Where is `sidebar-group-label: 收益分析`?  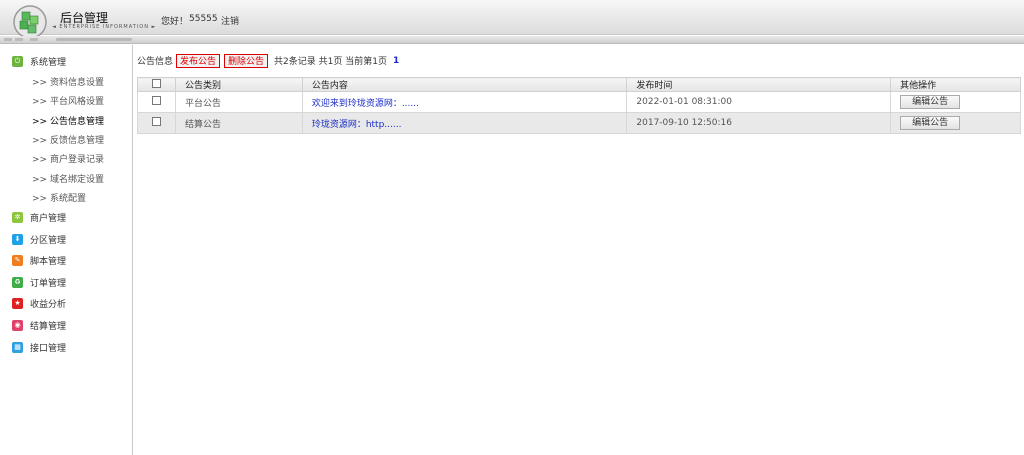 sidebar-group-label: 收益分析 is located at coordinates (48, 304).